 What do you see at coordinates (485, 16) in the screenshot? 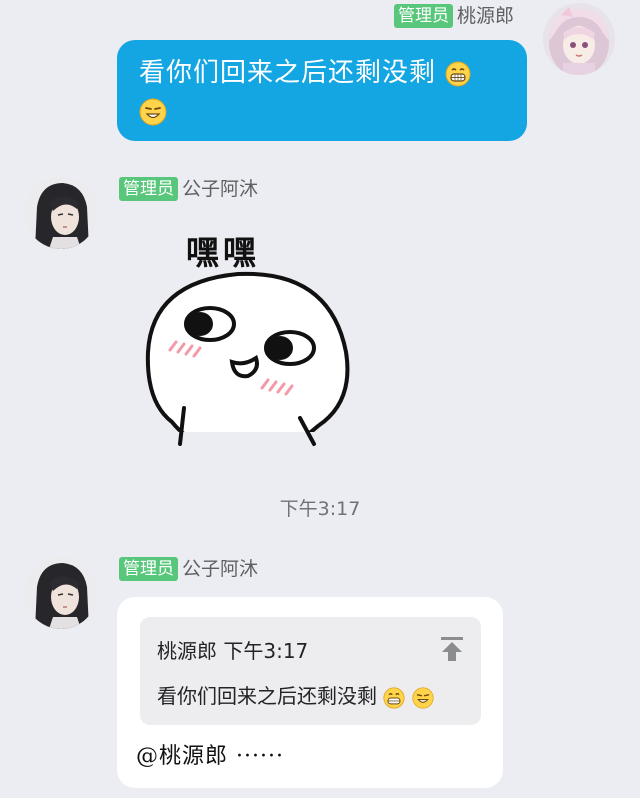
I see `sender-name: 桃源郎` at bounding box center [485, 16].